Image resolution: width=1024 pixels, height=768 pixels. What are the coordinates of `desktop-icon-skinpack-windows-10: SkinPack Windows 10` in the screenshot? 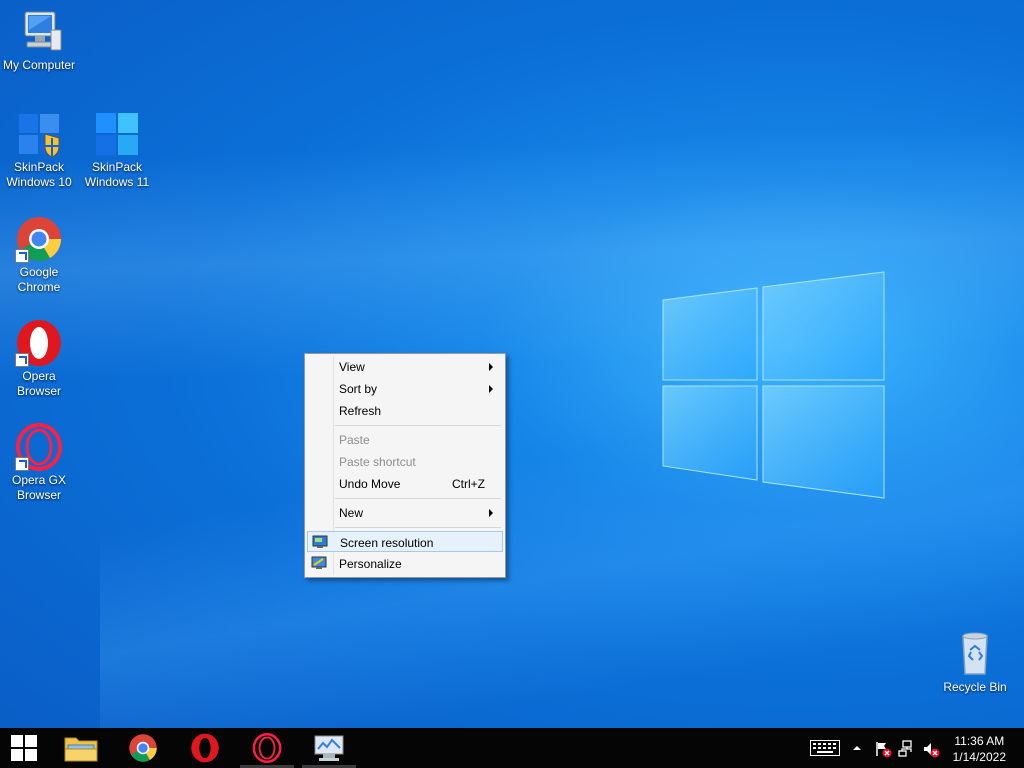 It's located at (39, 150).